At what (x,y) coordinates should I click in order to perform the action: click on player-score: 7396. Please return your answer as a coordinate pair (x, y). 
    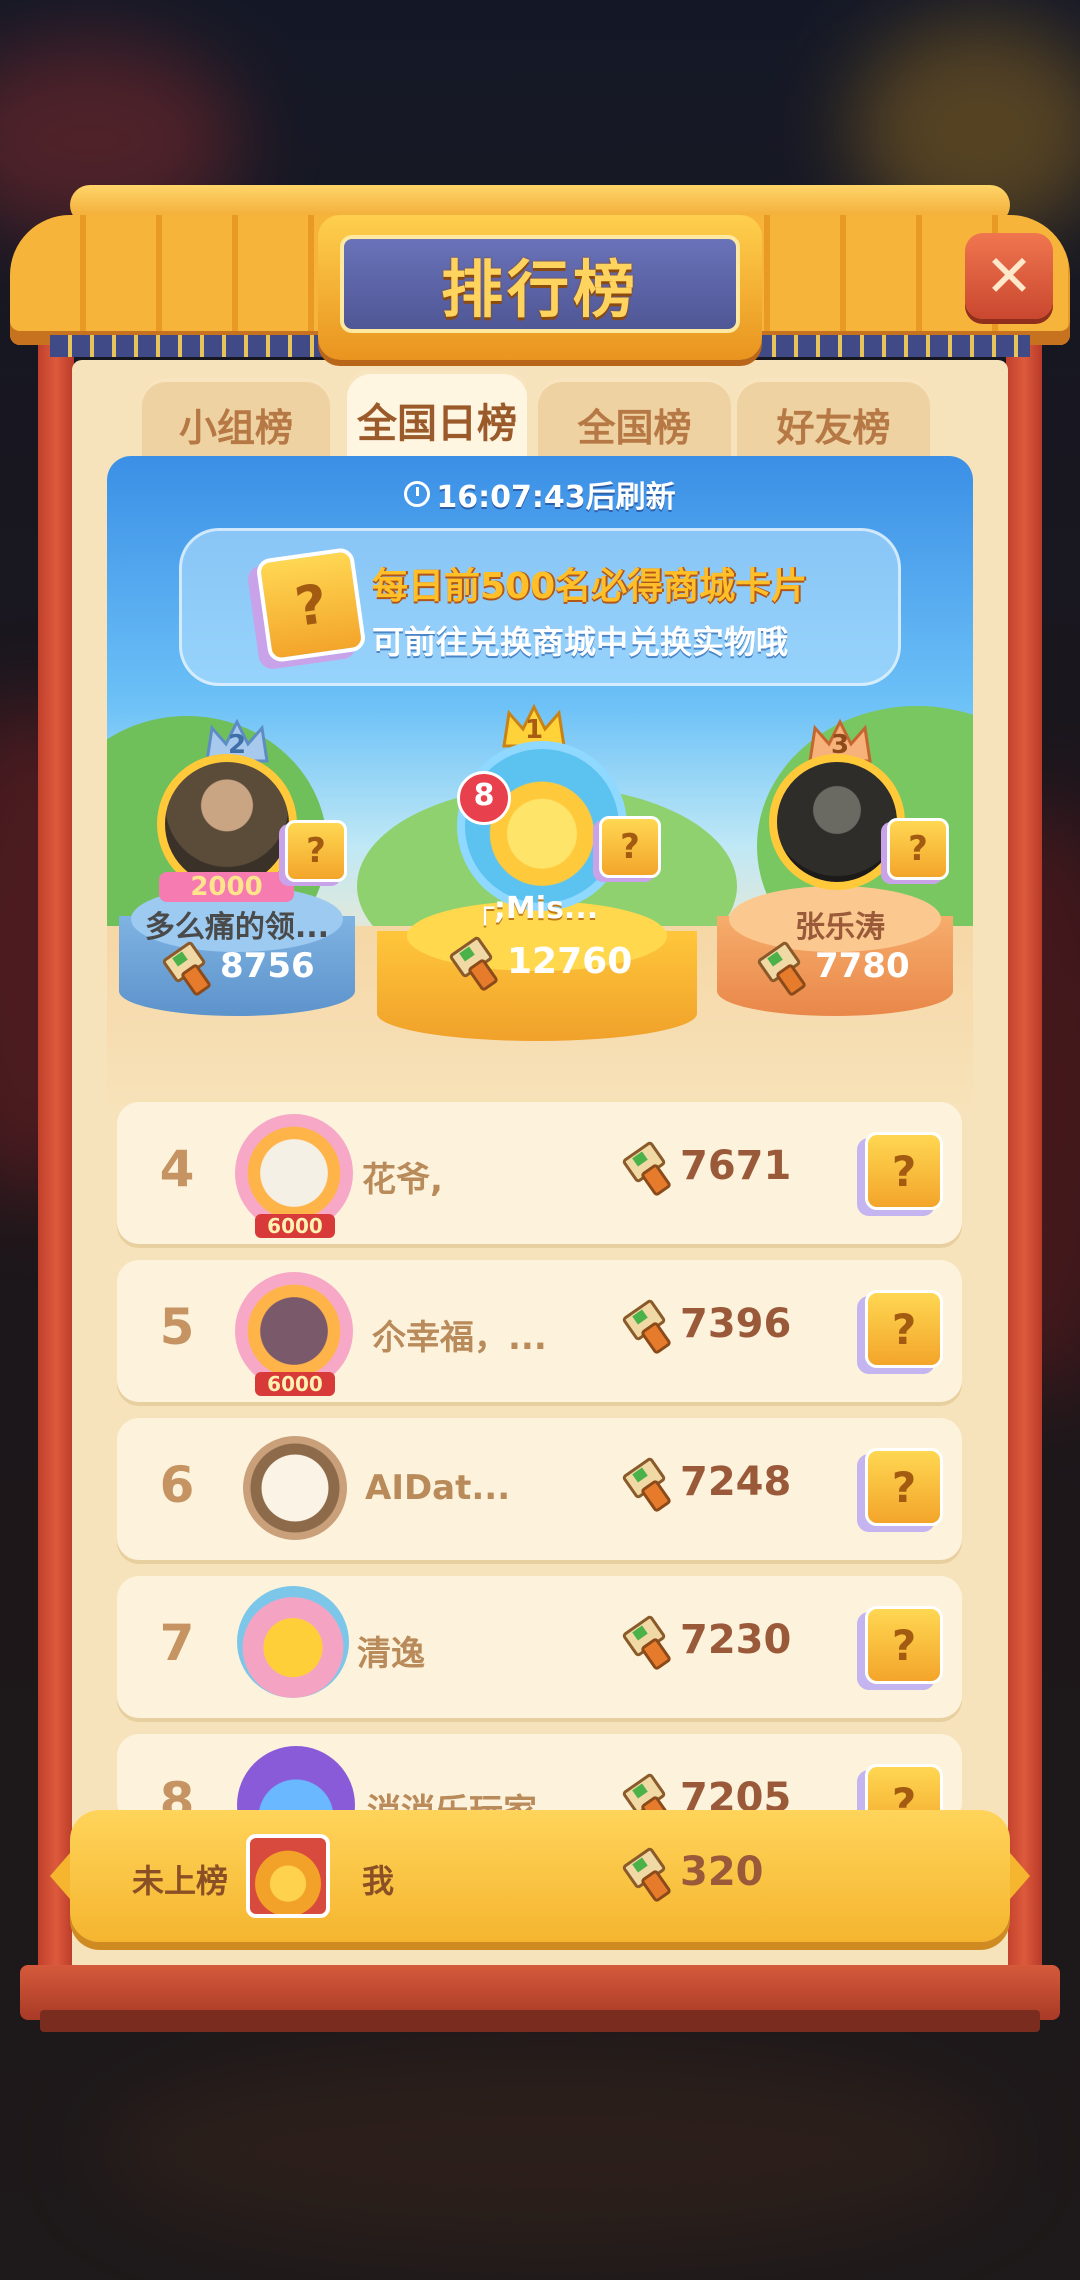
    Looking at the image, I should click on (706, 1327).